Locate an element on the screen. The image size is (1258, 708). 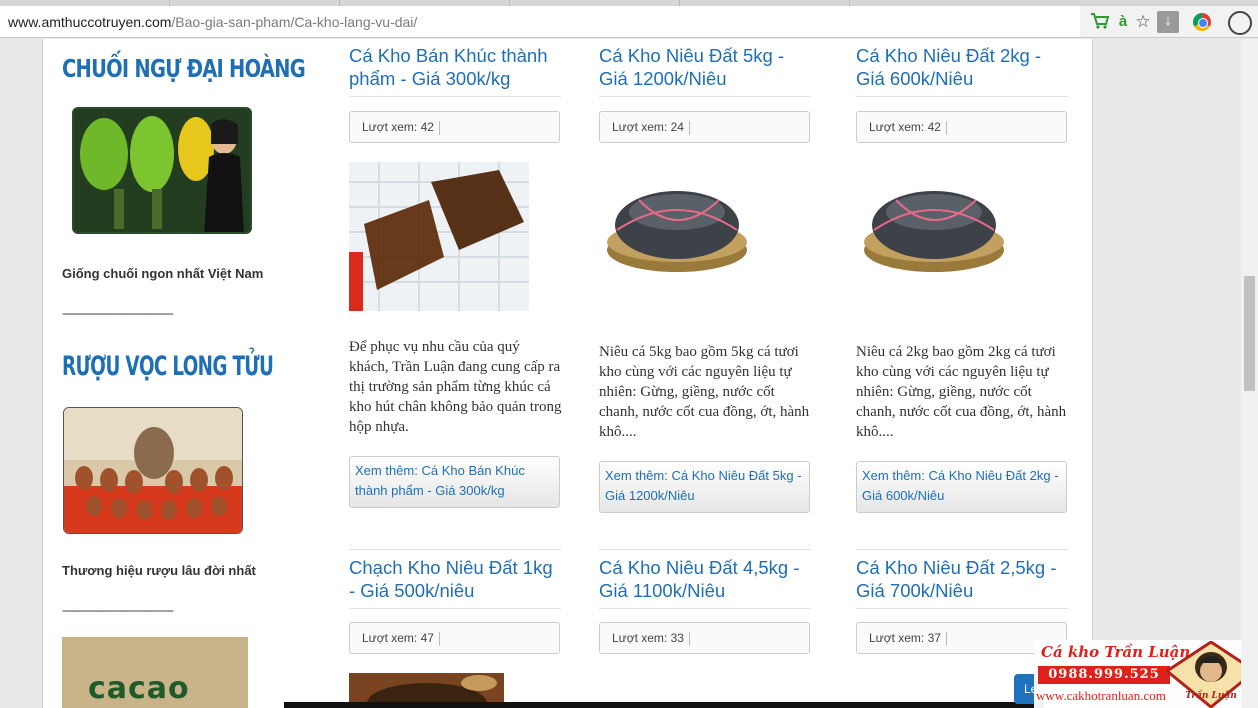
star-icon: ☆ is located at coordinates (1143, 22).